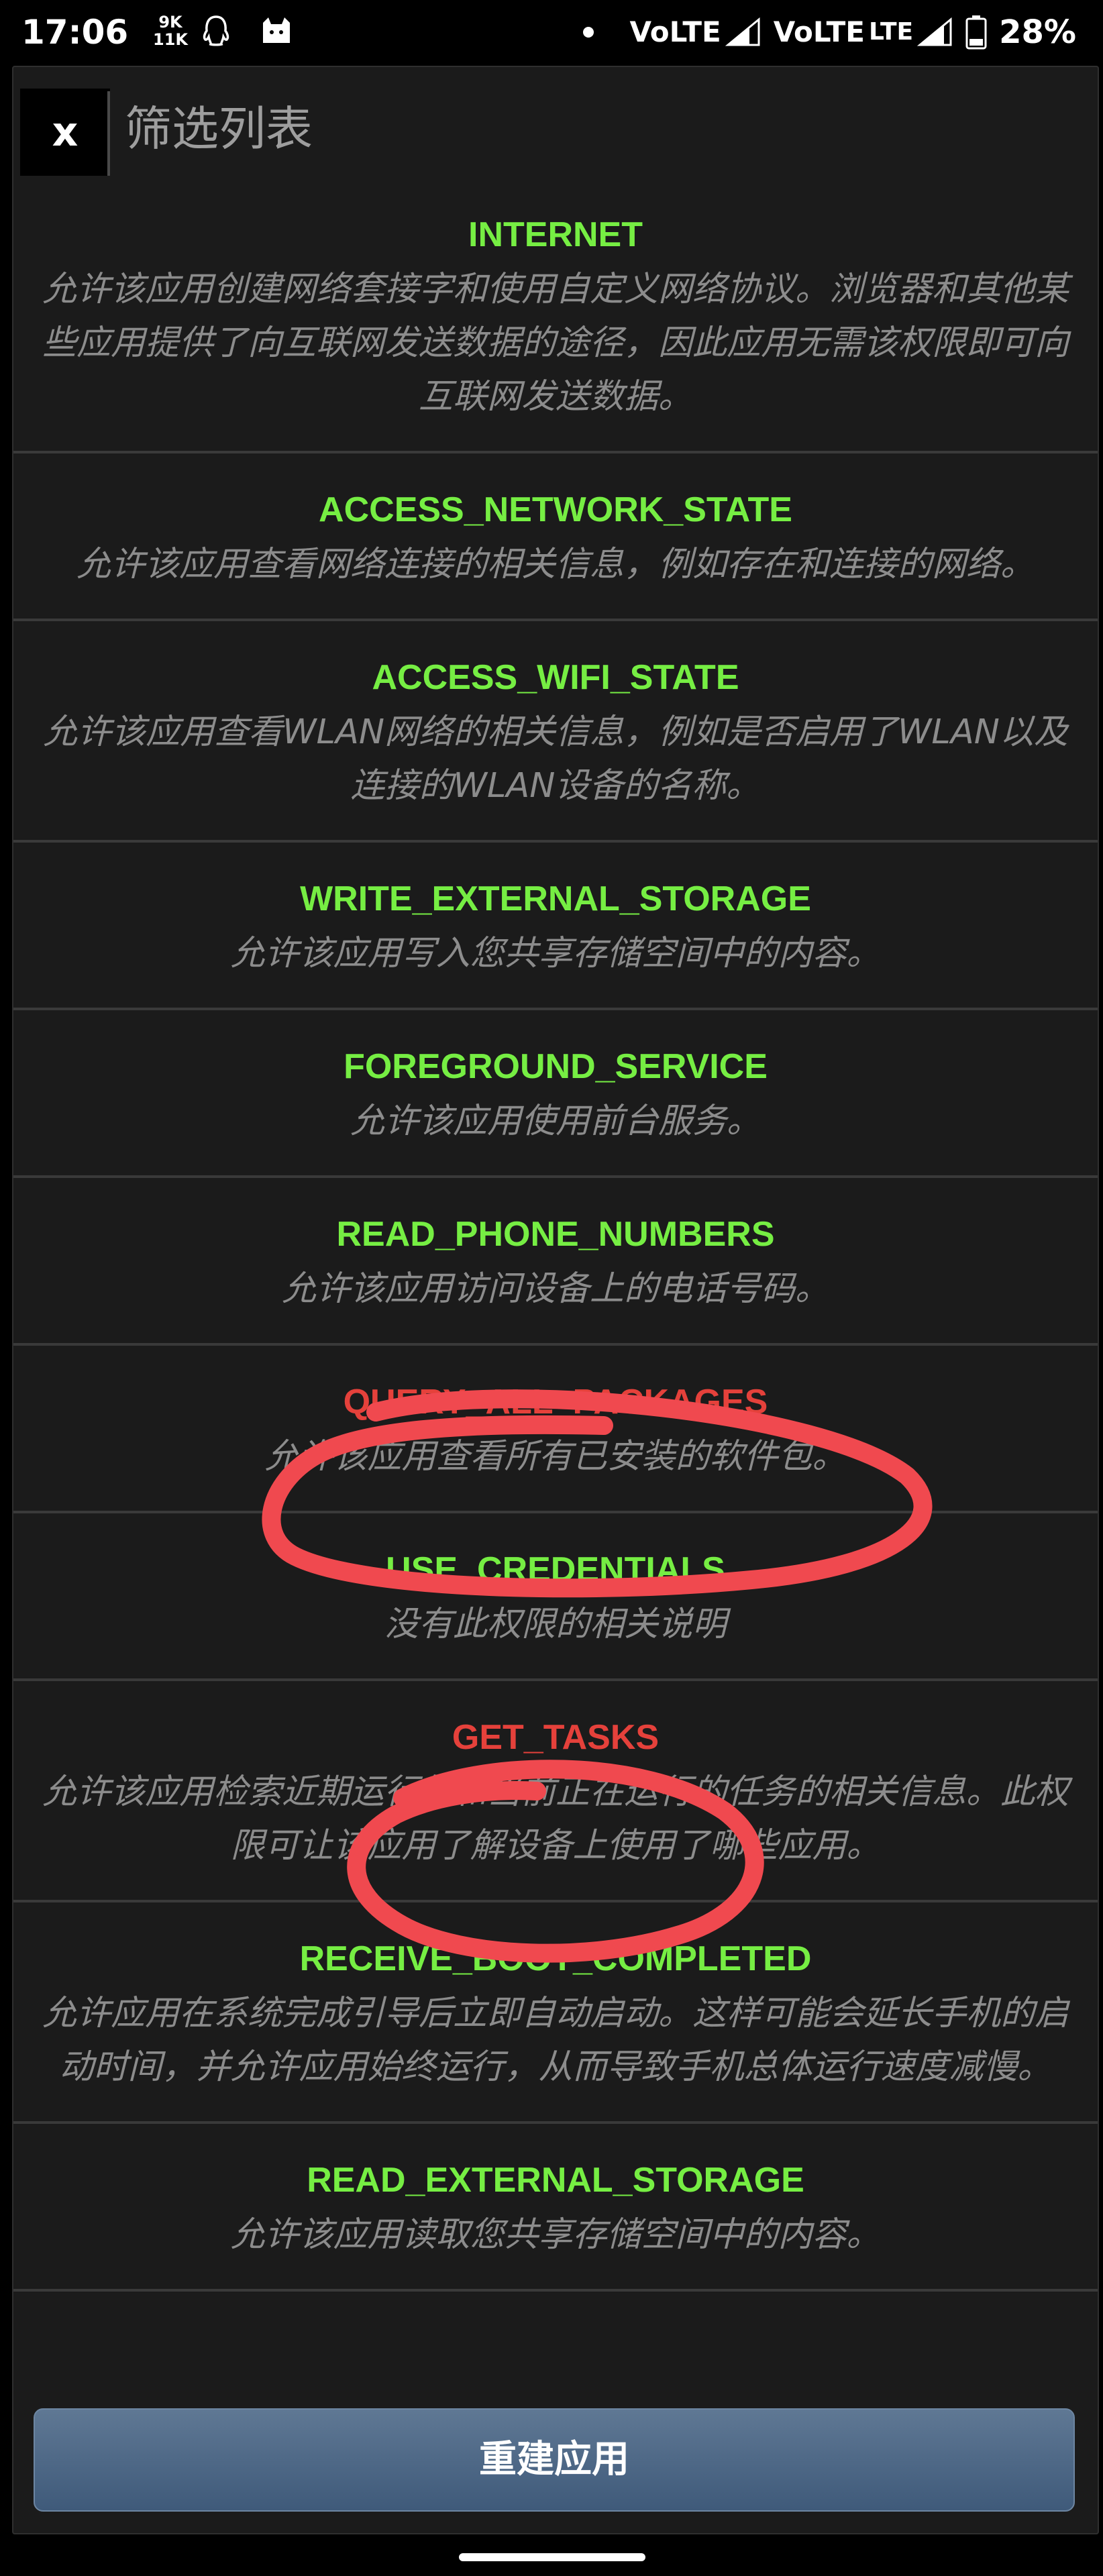 Image resolution: width=1103 pixels, height=2576 pixels. Describe the element at coordinates (555, 122) in the screenshot. I see `dialog-header: x 筛选列表` at that location.